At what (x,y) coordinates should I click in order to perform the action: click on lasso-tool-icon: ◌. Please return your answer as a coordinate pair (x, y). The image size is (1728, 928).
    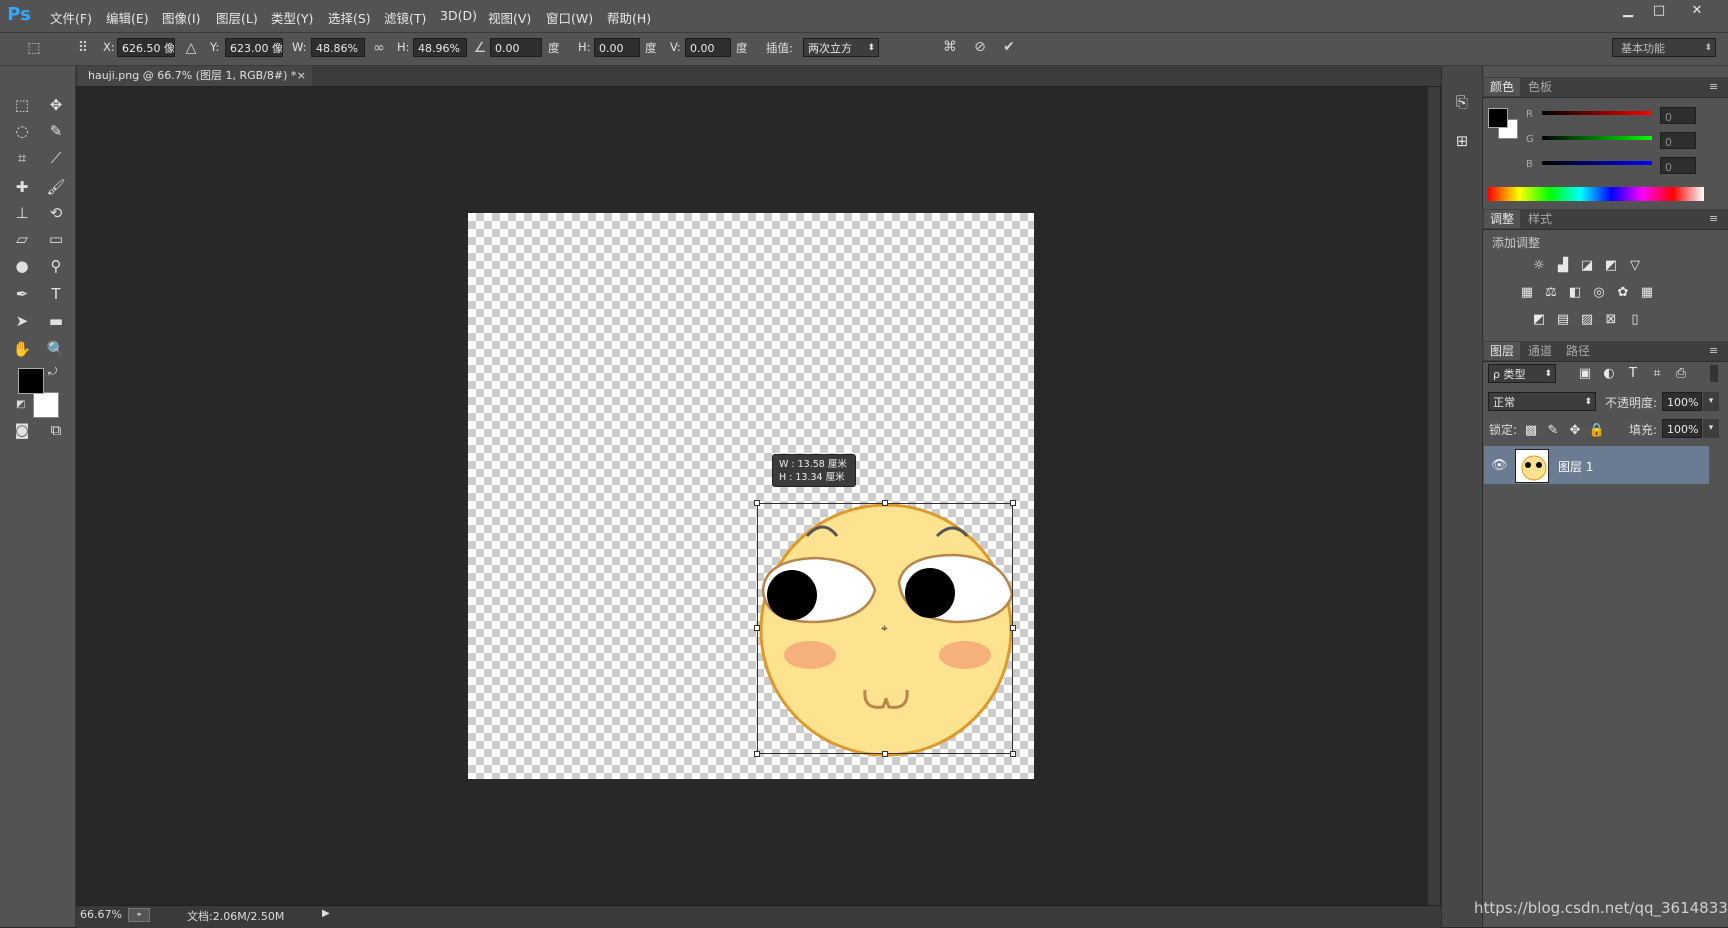
    Looking at the image, I should click on (22, 131).